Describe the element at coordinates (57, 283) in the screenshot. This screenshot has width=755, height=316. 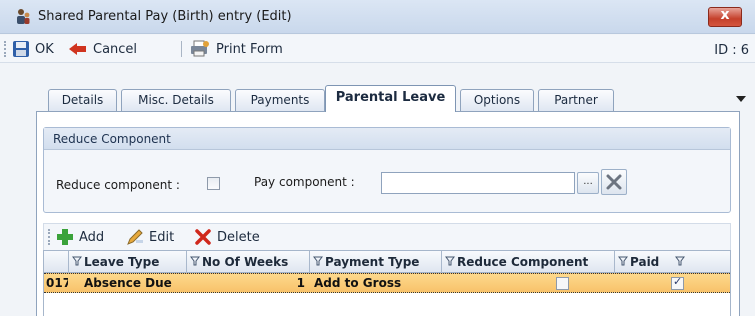
I see `date-cell: 017` at that location.